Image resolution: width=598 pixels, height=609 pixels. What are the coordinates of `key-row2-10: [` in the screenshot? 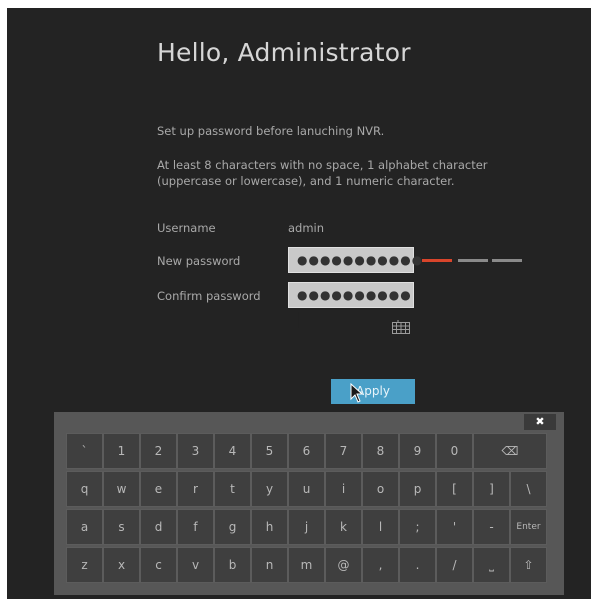 It's located at (454, 489).